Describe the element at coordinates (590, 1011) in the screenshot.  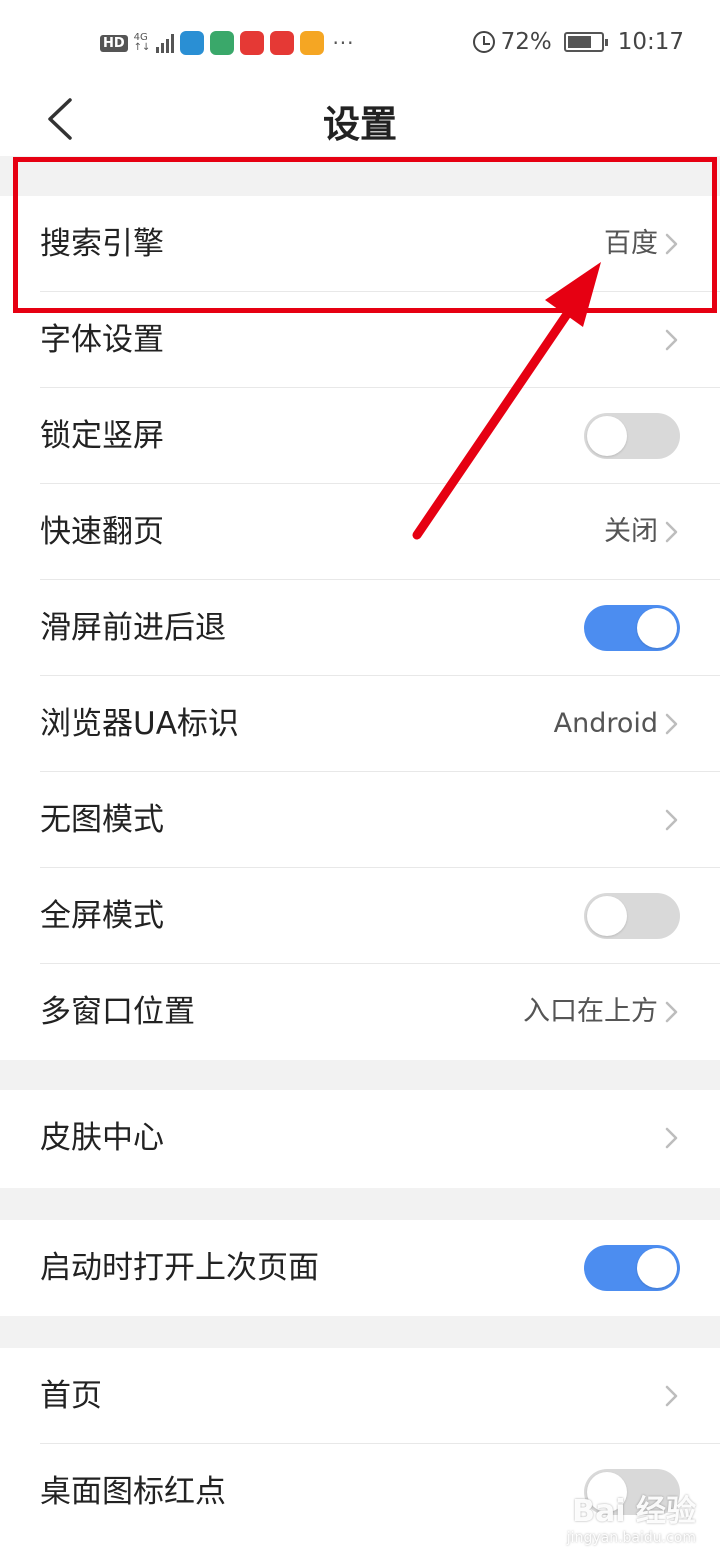
I see `settings-row-value: 入口在上方` at that location.